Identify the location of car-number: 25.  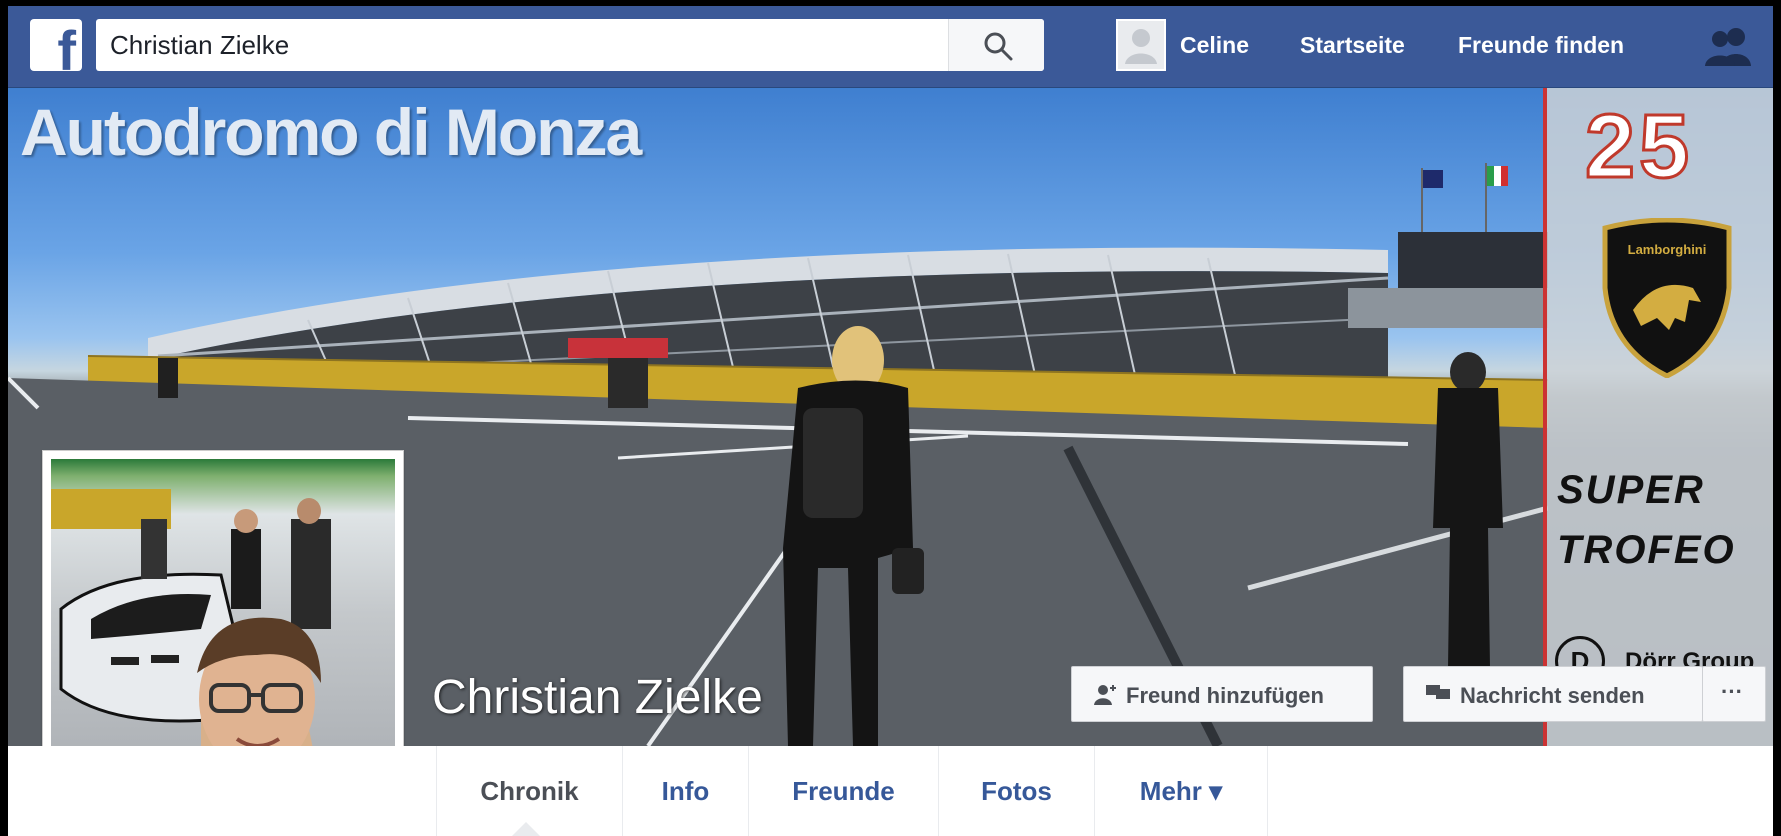
(1638, 147).